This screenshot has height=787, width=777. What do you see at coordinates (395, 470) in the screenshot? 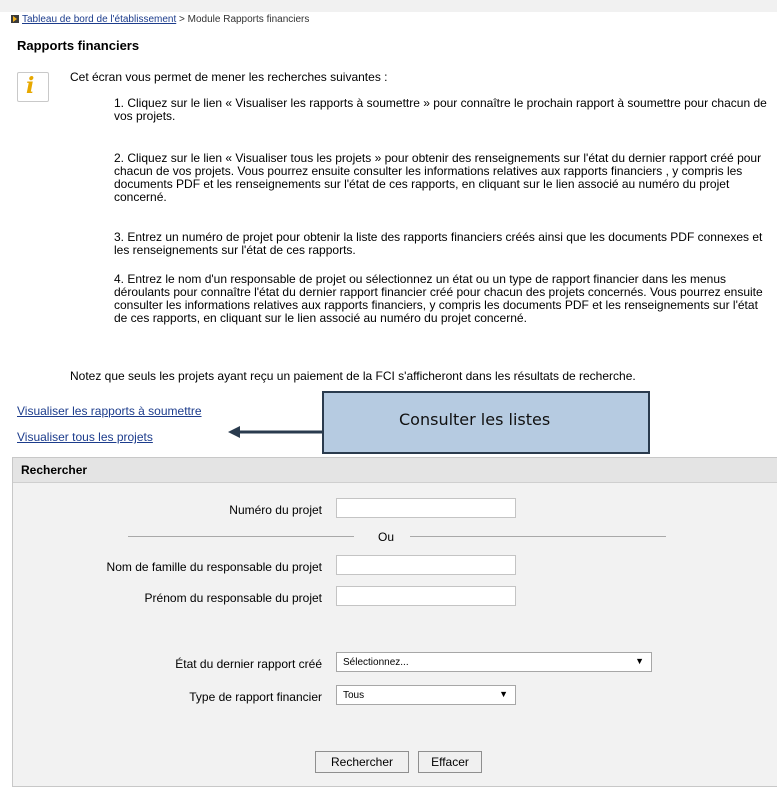
I see `search-panel-header: Rechercher` at bounding box center [395, 470].